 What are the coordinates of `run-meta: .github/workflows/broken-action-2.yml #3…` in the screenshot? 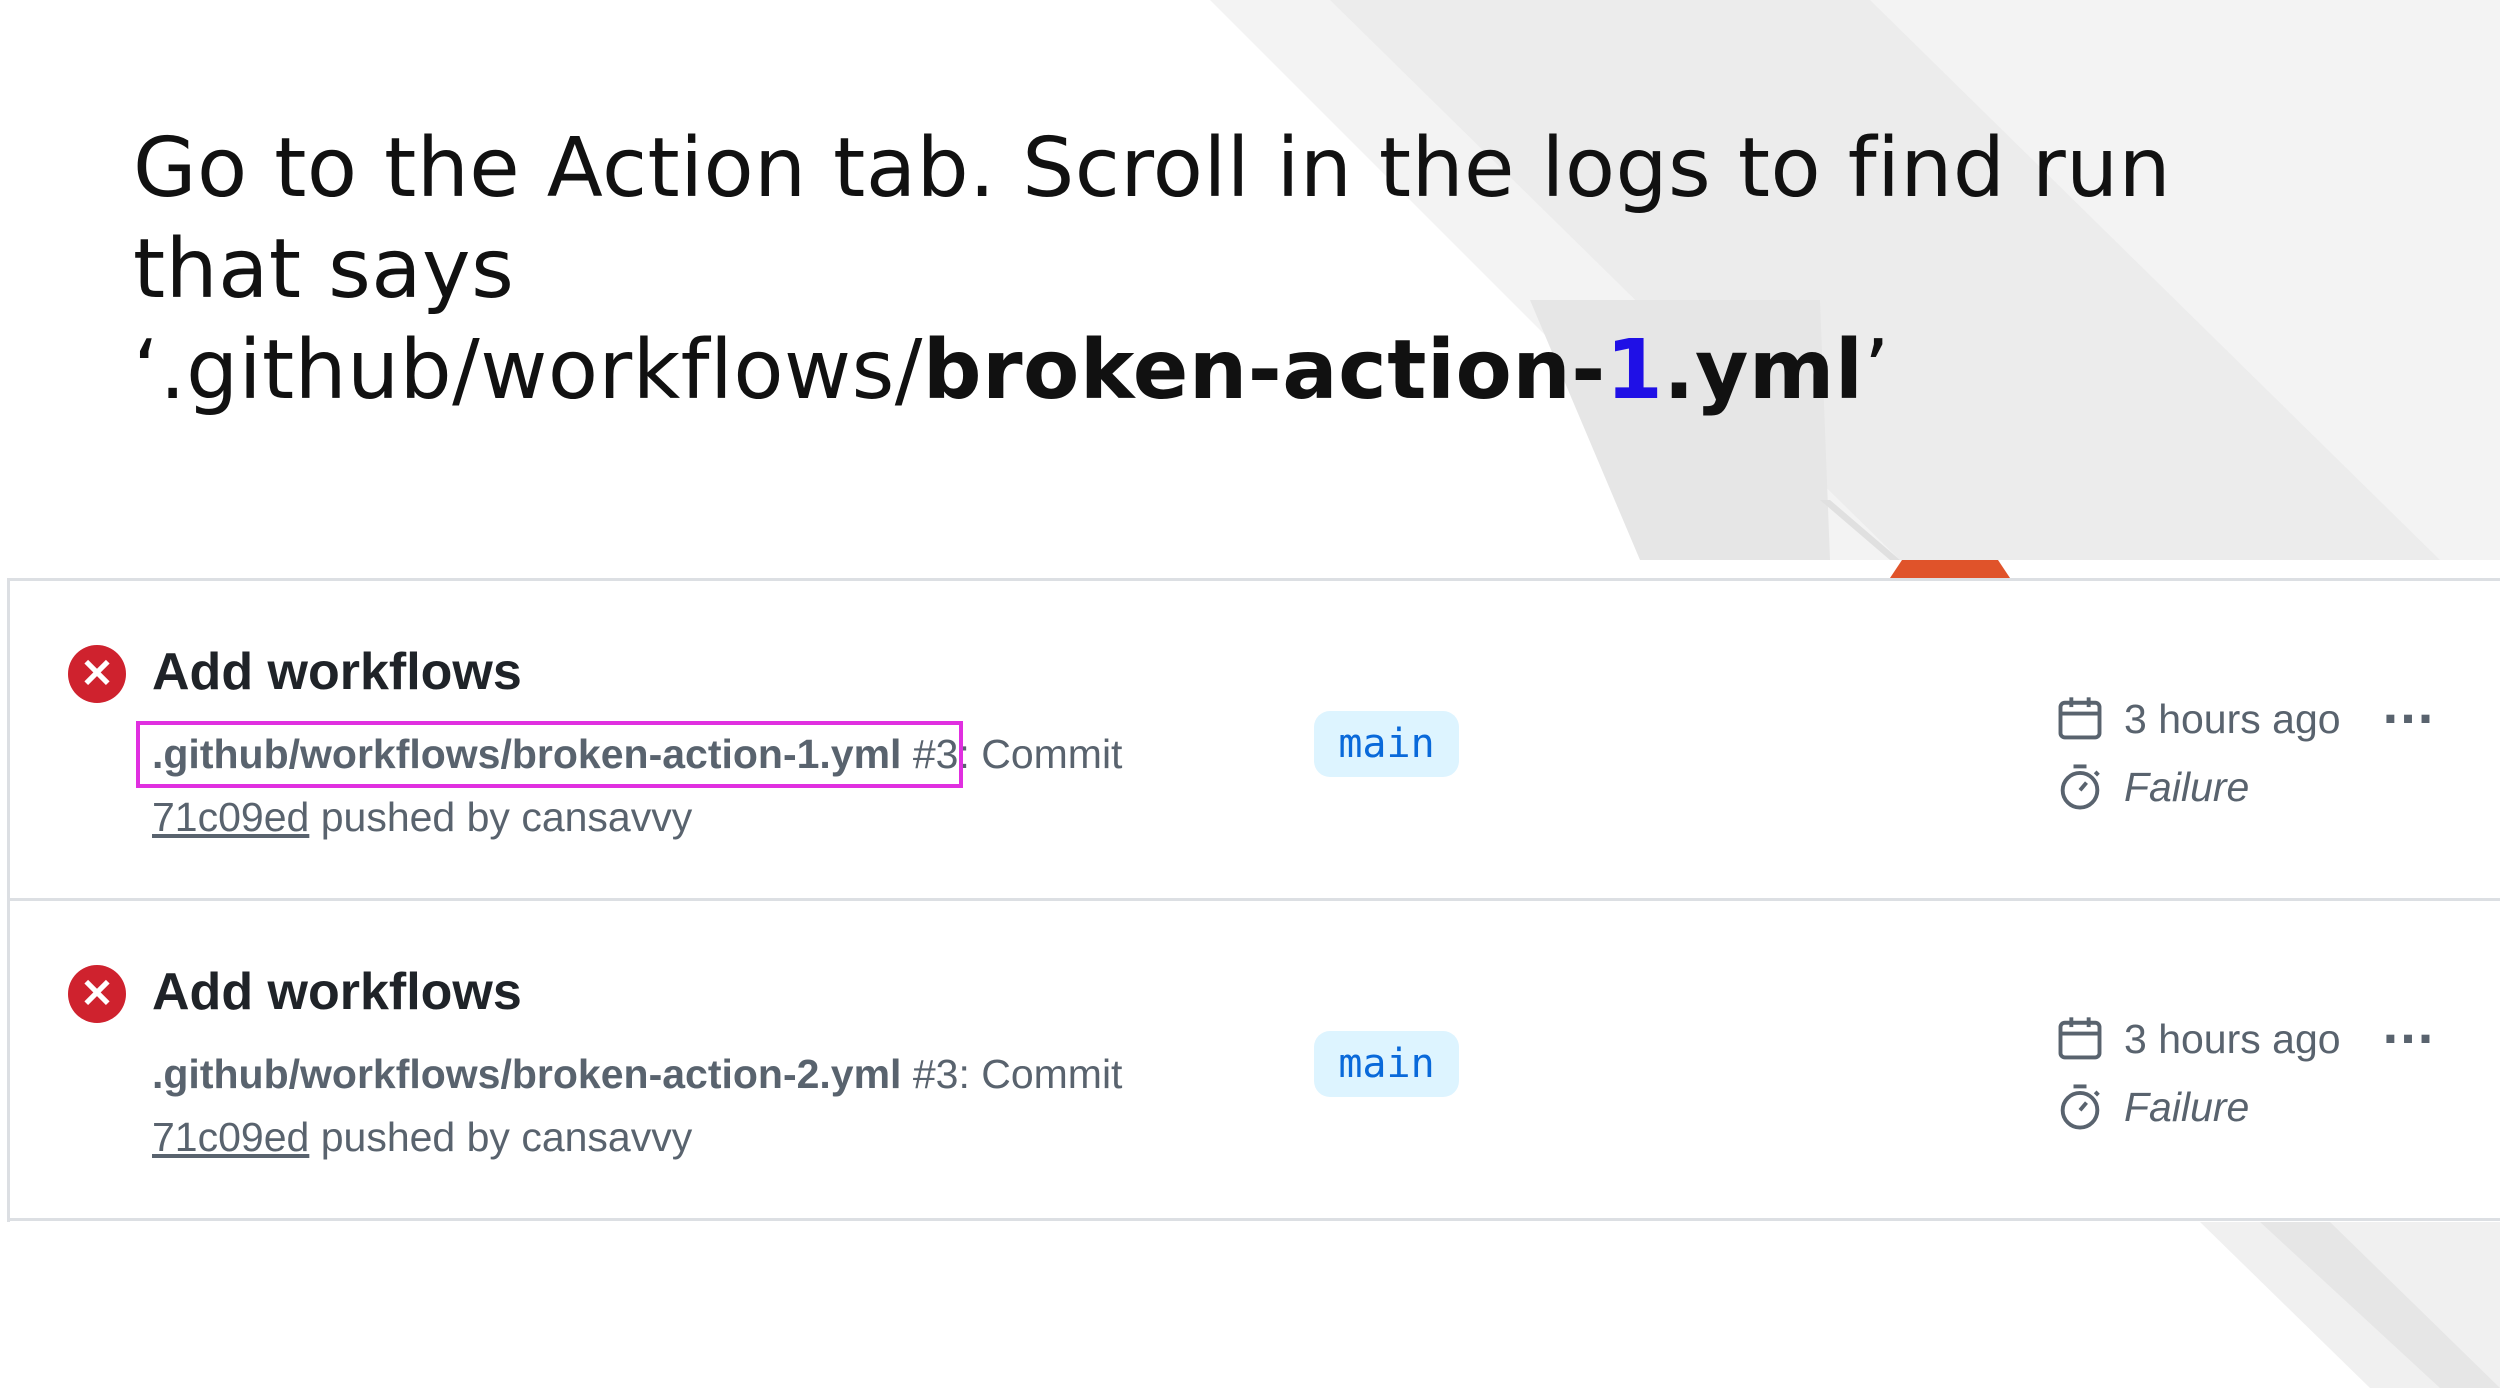 It's located at (637, 1074).